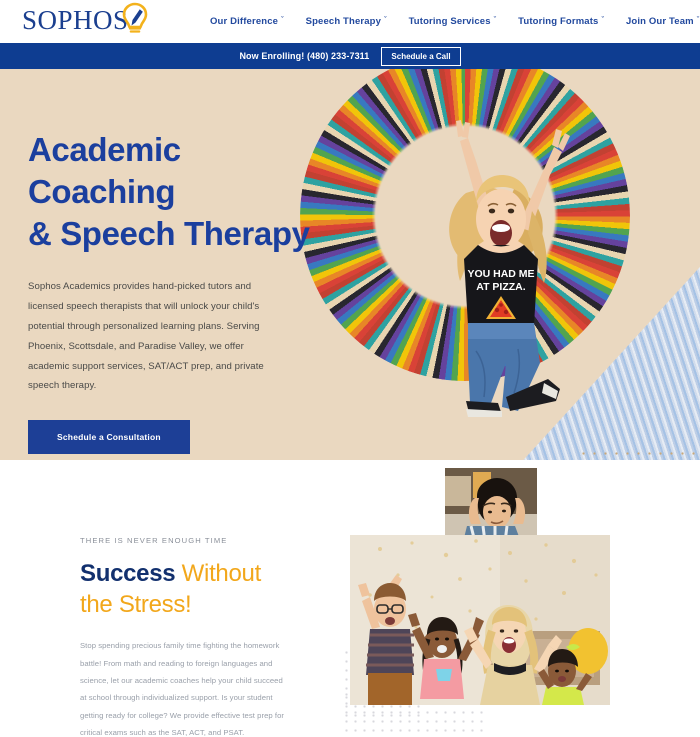 The height and width of the screenshot is (737, 700). I want to click on nav-label: Tutoring Services, so click(449, 21).